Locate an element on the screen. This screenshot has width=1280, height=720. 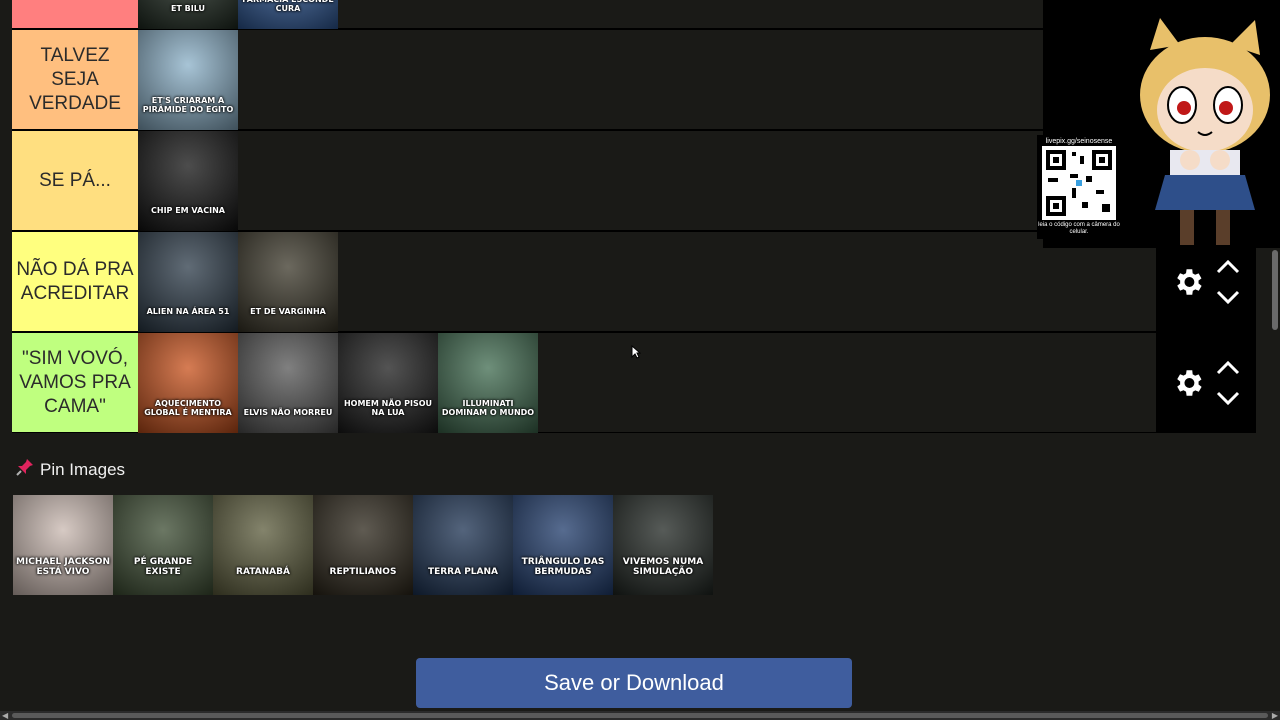
tier-controls is located at coordinates (1206, 382).